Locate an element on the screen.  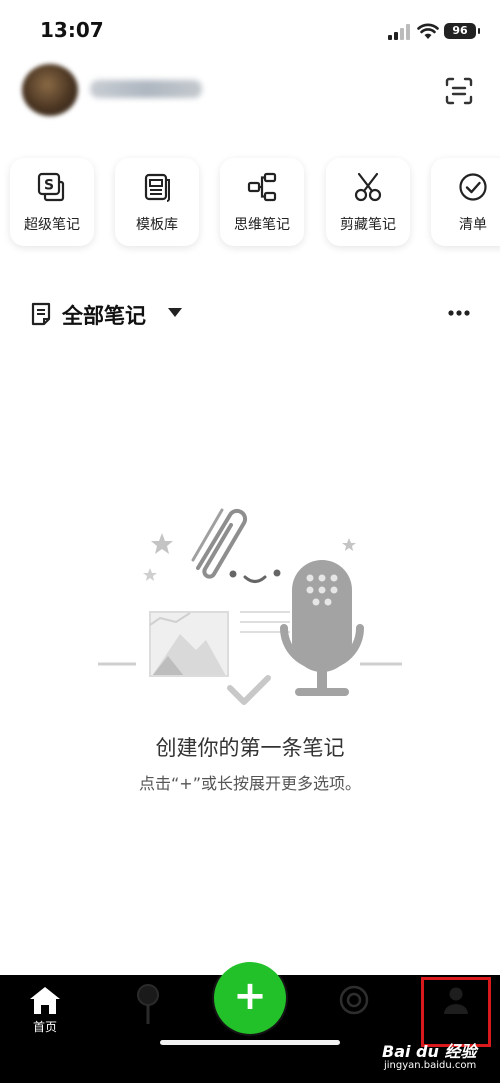
chevron-down-icon is located at coordinates (175, 312).